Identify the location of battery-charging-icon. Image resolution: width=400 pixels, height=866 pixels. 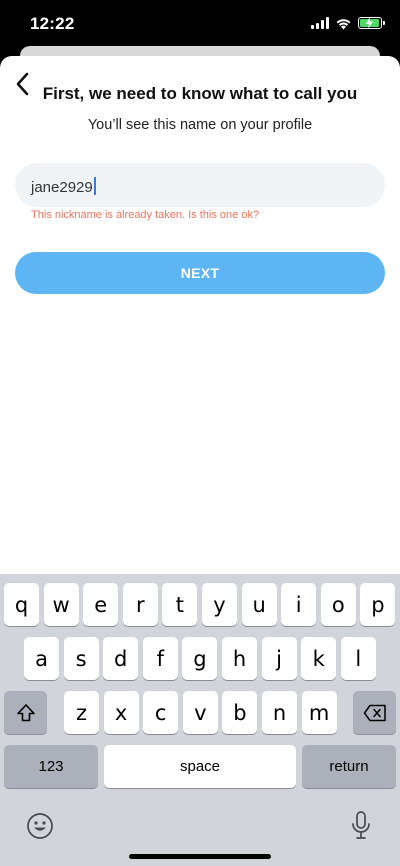
(371, 23).